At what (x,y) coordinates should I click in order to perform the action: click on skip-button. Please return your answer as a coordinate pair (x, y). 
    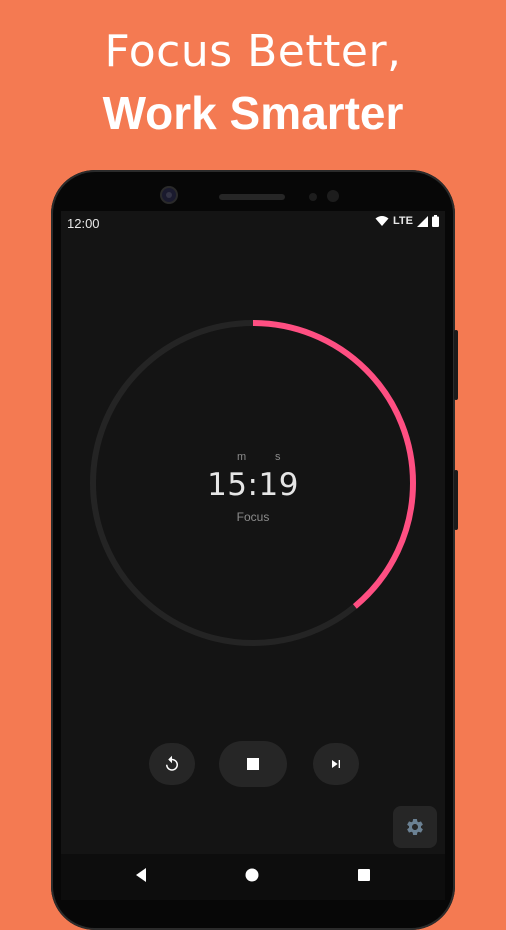
    Looking at the image, I should click on (336, 764).